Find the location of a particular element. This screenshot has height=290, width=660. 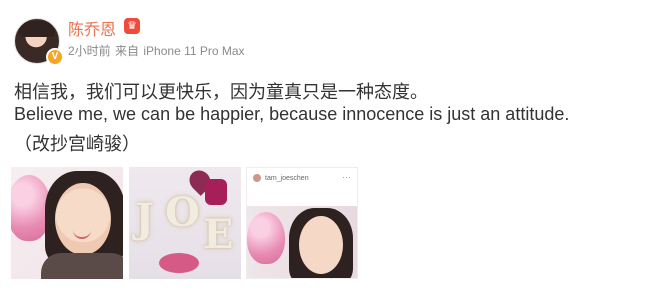

post-device: iPhone 11 Pro Max is located at coordinates (193, 51).